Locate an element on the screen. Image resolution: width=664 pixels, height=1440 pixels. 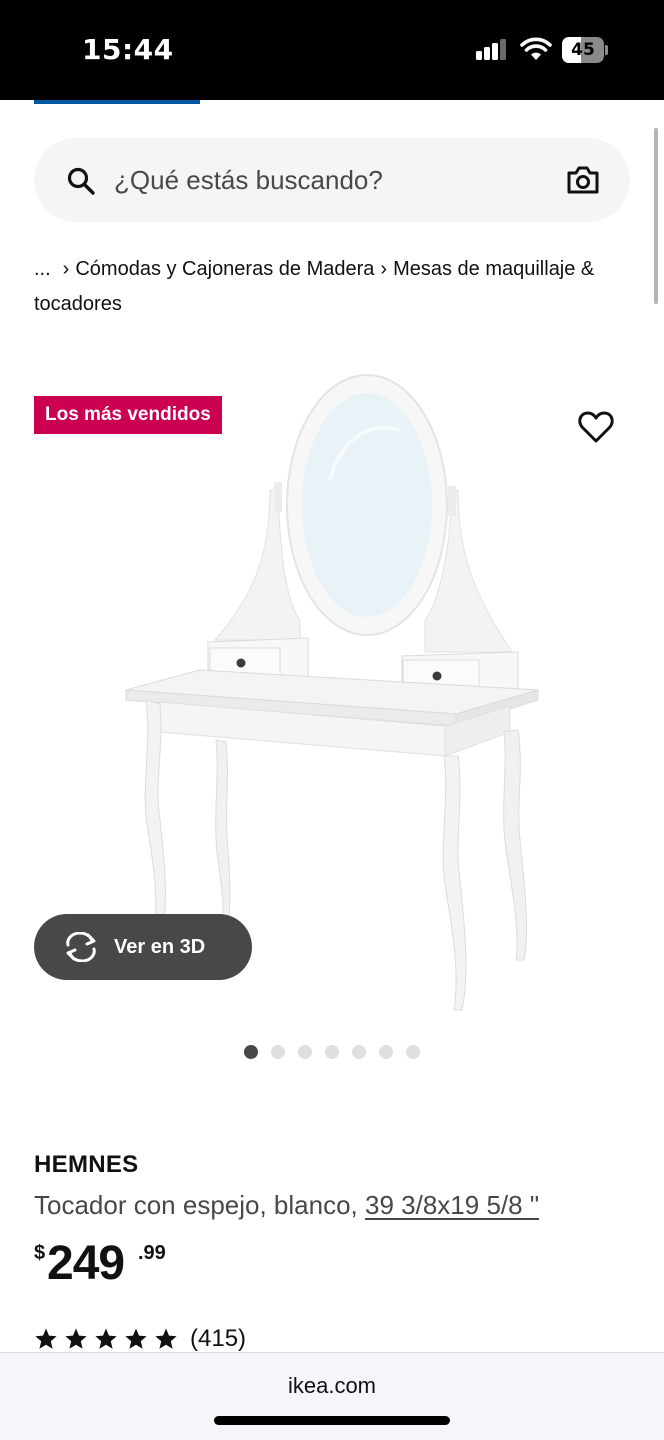
product-rating: (415) is located at coordinates (140, 1339).